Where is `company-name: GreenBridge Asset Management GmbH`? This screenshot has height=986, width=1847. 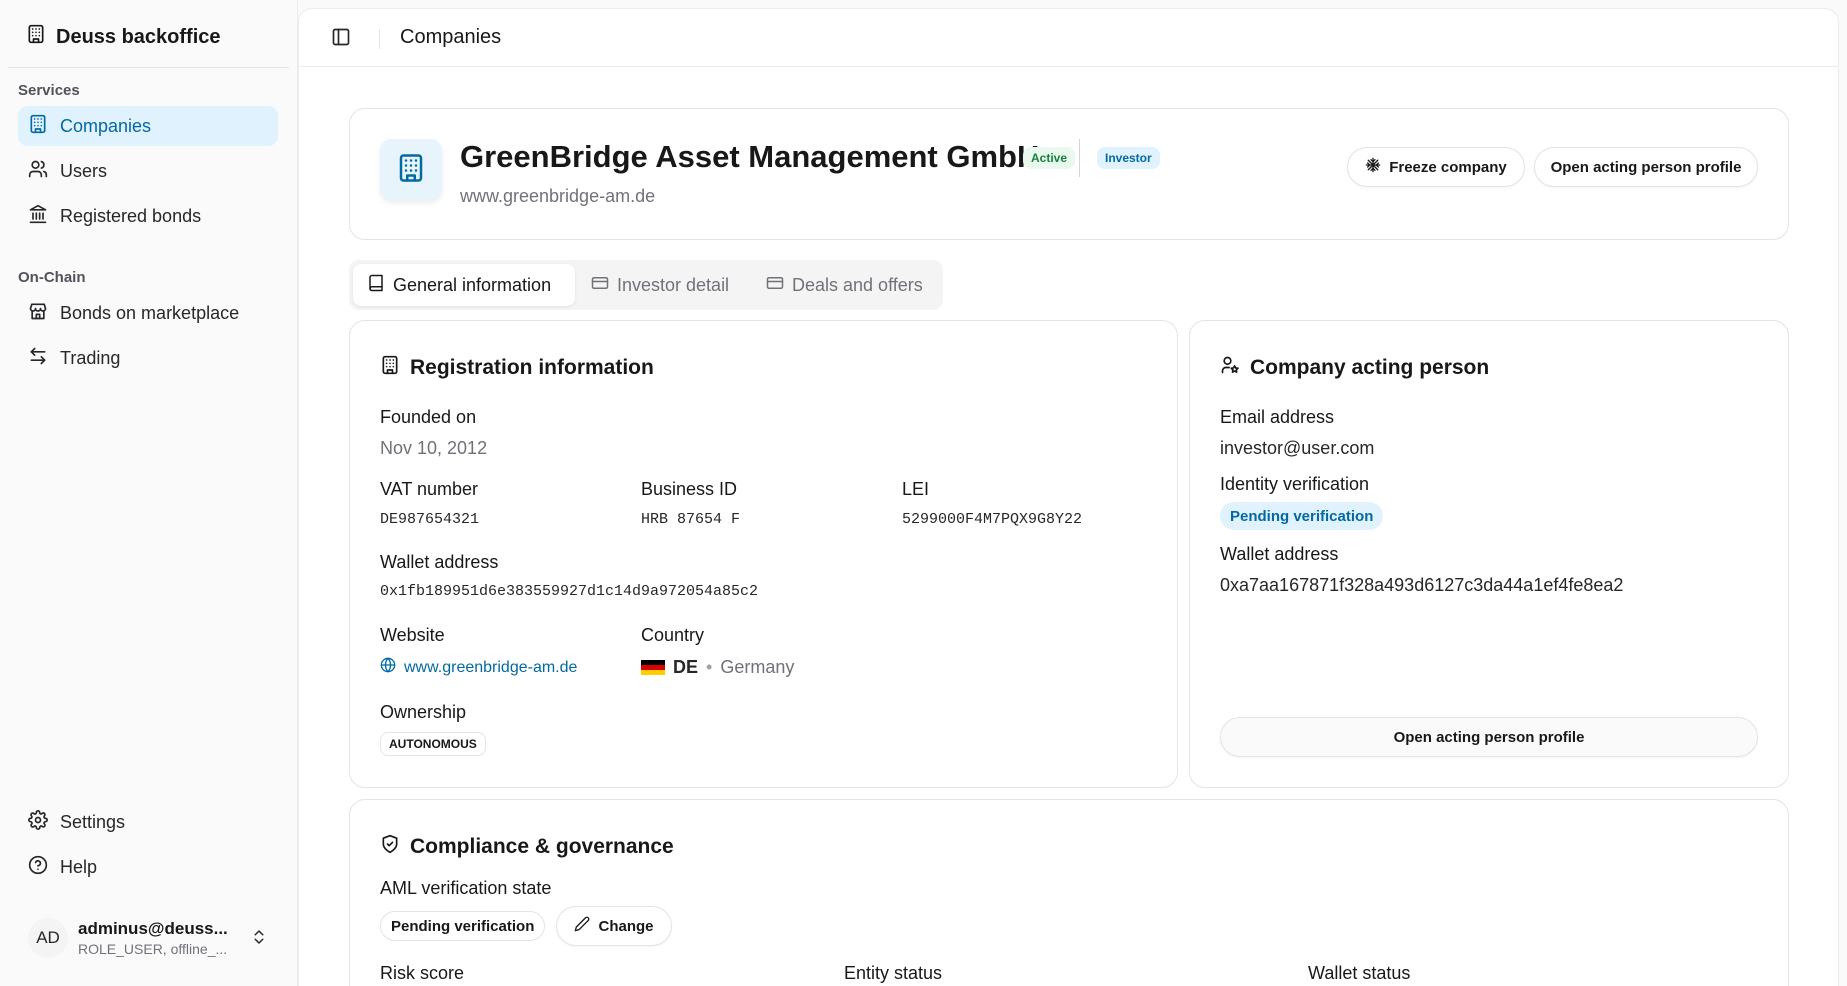
company-name: GreenBridge Asset Management GmbH is located at coordinates (750, 156).